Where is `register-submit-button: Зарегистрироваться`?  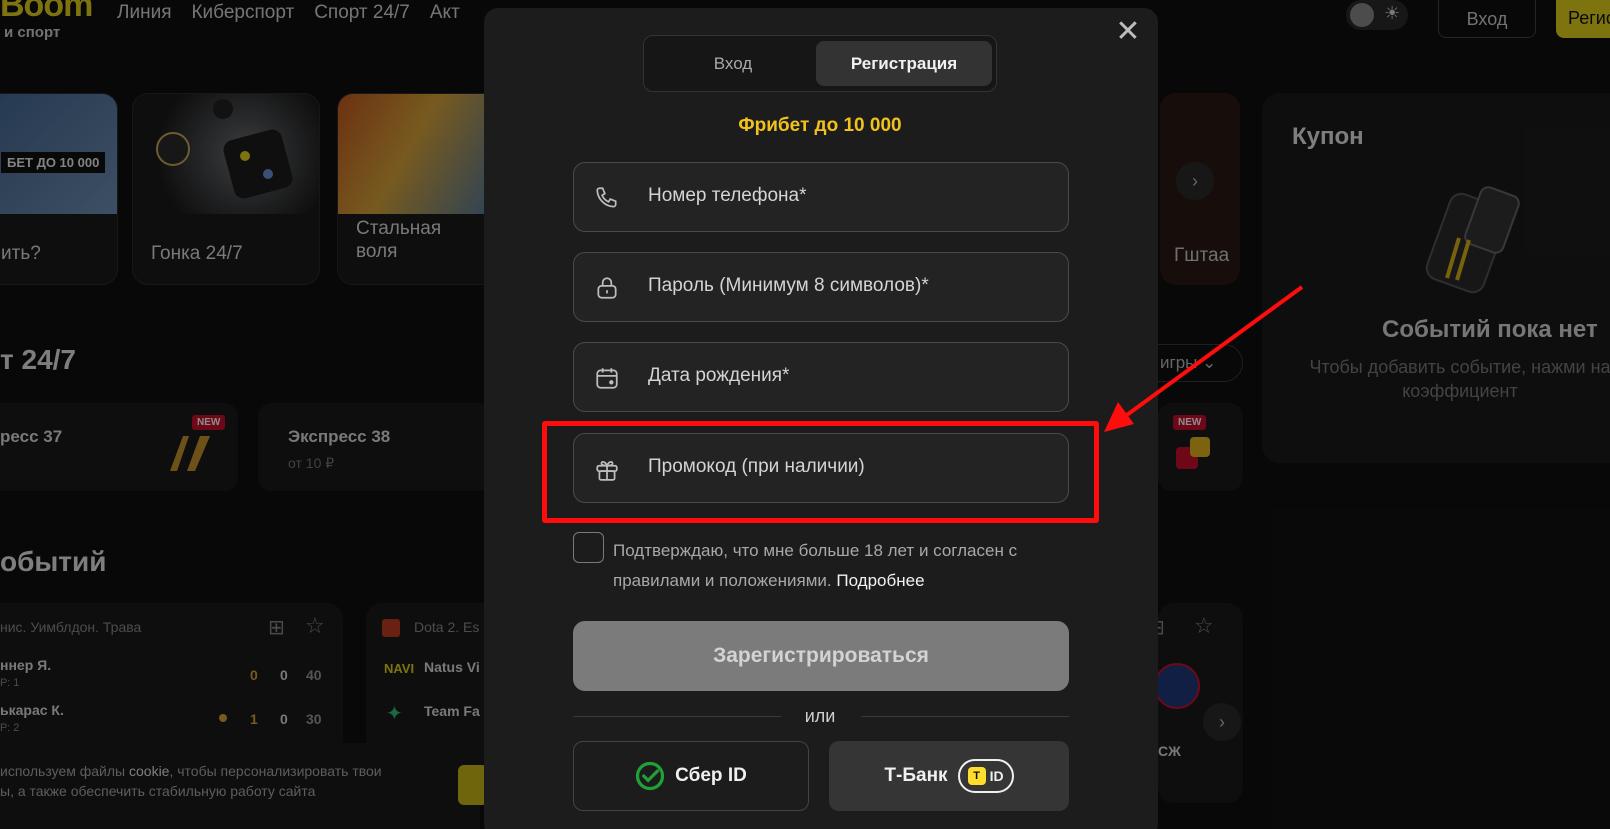
register-submit-button: Зарегистрироваться is located at coordinates (821, 656).